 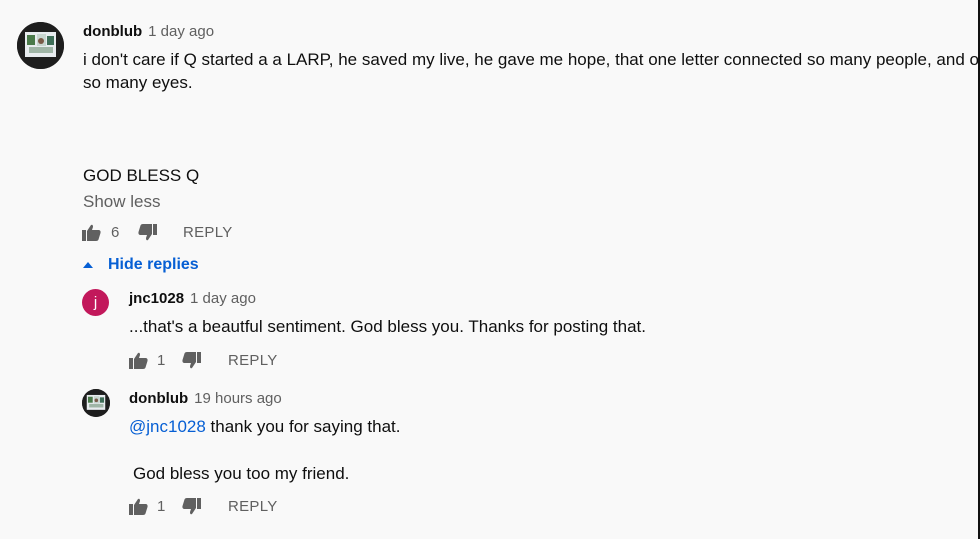 I want to click on comment-time: 1 day ago, so click(x=181, y=31).